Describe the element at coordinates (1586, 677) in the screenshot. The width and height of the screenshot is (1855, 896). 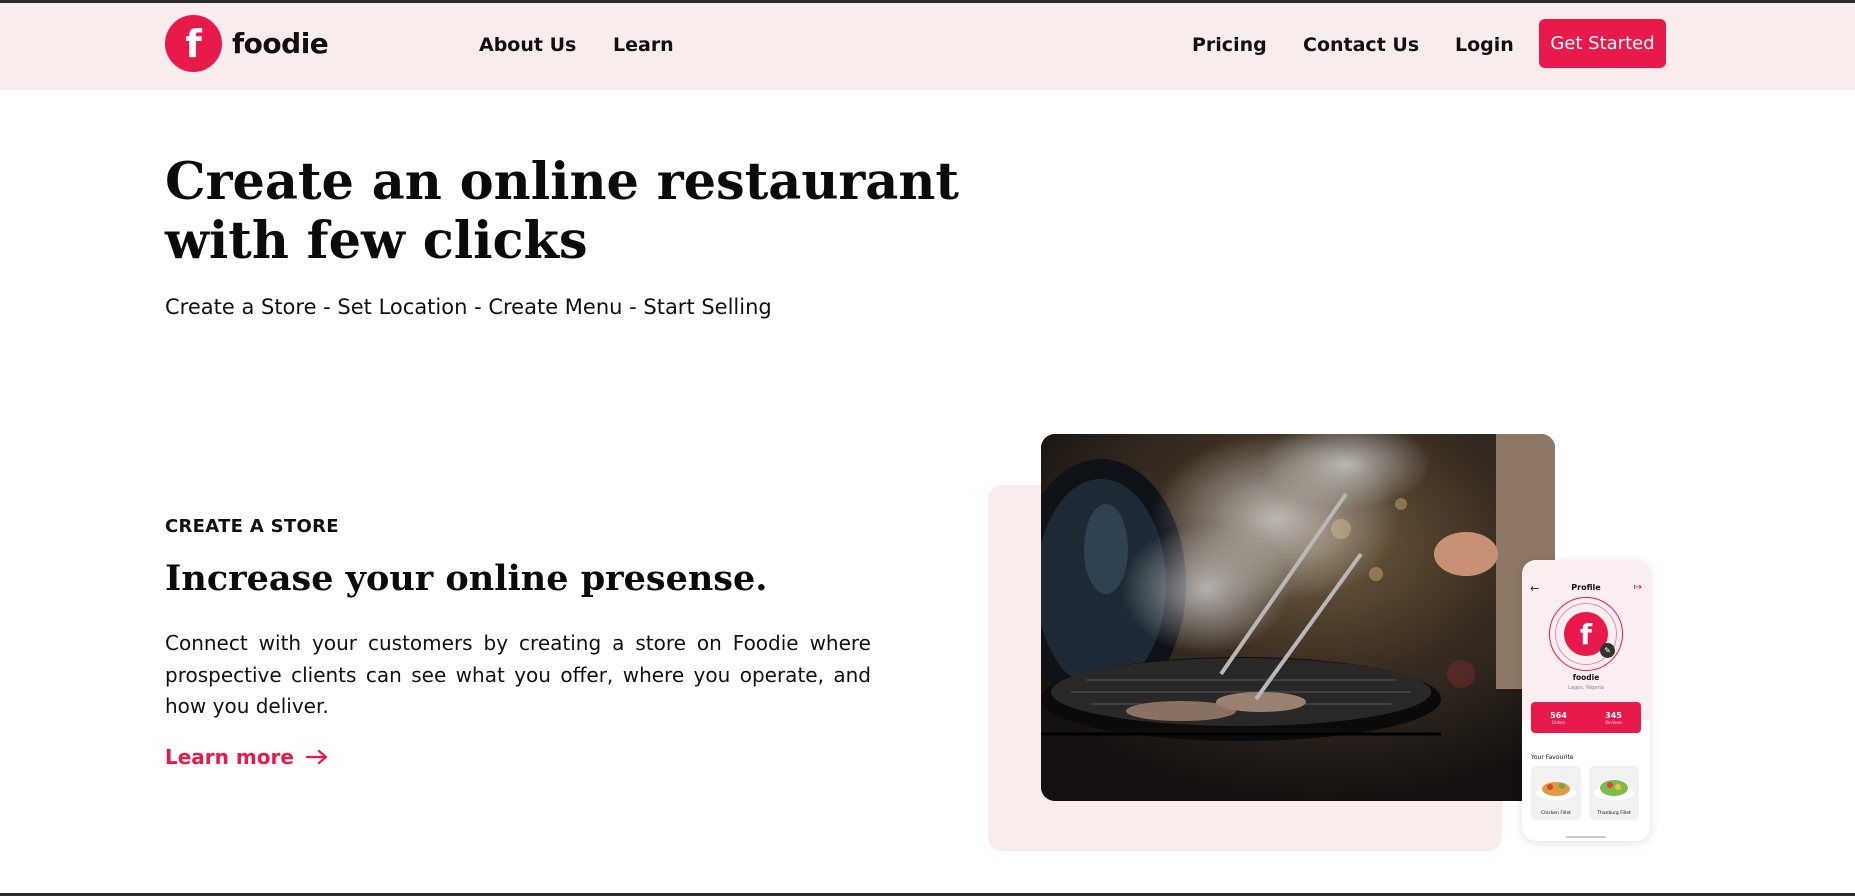
I see `profile-name: foodie` at that location.